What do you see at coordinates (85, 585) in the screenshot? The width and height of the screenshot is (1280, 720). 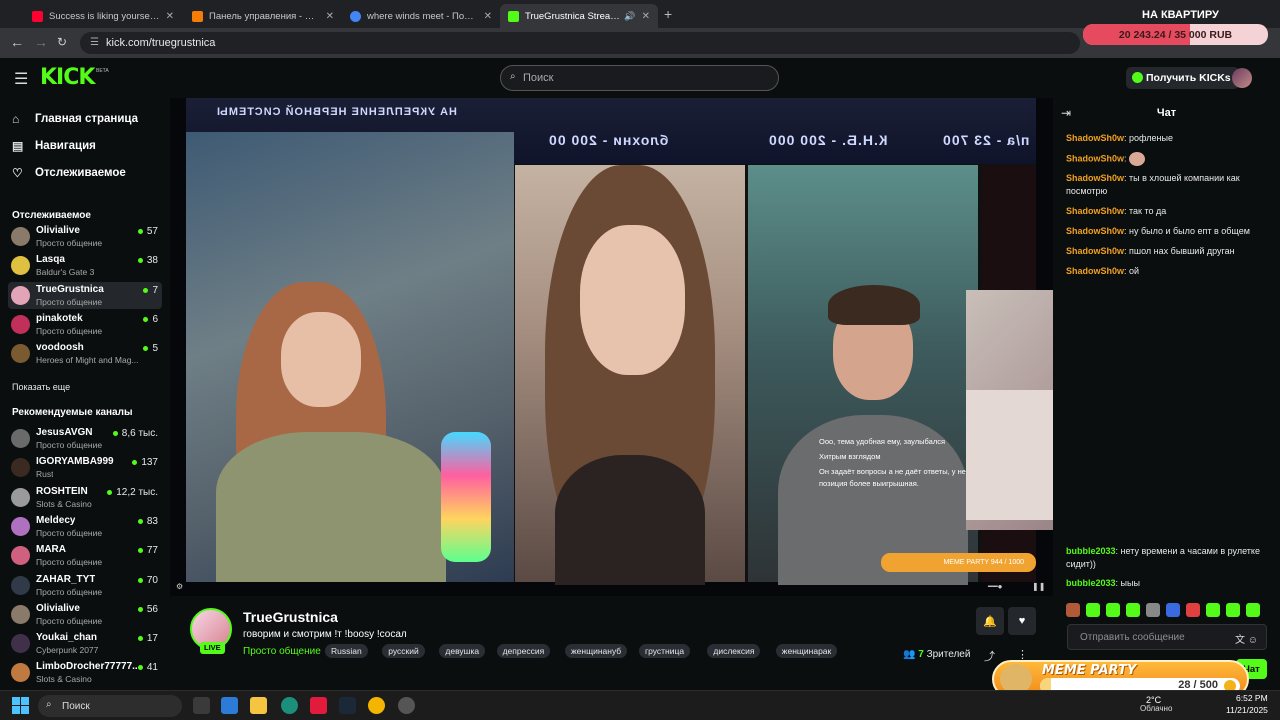 I see `sidebar-channel: ZAHAR_TYT Просто общение 70` at bounding box center [85, 585].